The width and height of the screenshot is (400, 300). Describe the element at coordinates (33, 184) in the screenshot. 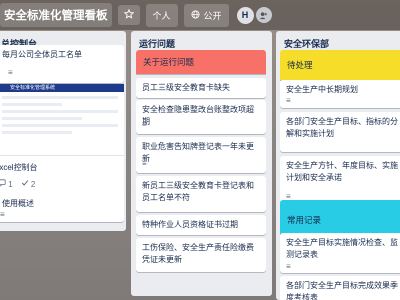

I see `checklist-count: 2` at that location.